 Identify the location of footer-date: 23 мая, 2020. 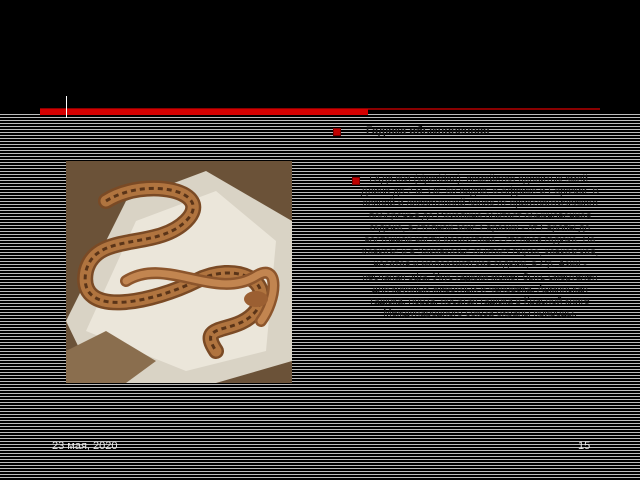
(85, 446).